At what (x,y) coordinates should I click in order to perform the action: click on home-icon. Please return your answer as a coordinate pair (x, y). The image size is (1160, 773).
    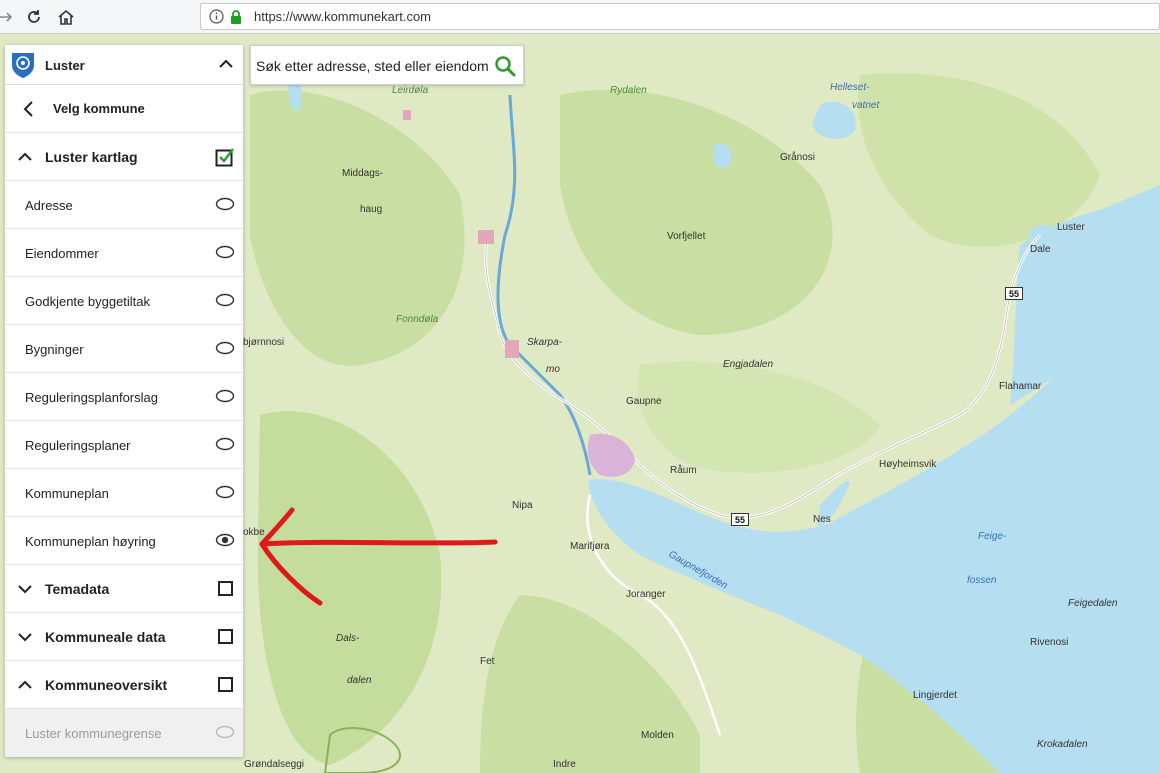
    Looking at the image, I should click on (66, 17).